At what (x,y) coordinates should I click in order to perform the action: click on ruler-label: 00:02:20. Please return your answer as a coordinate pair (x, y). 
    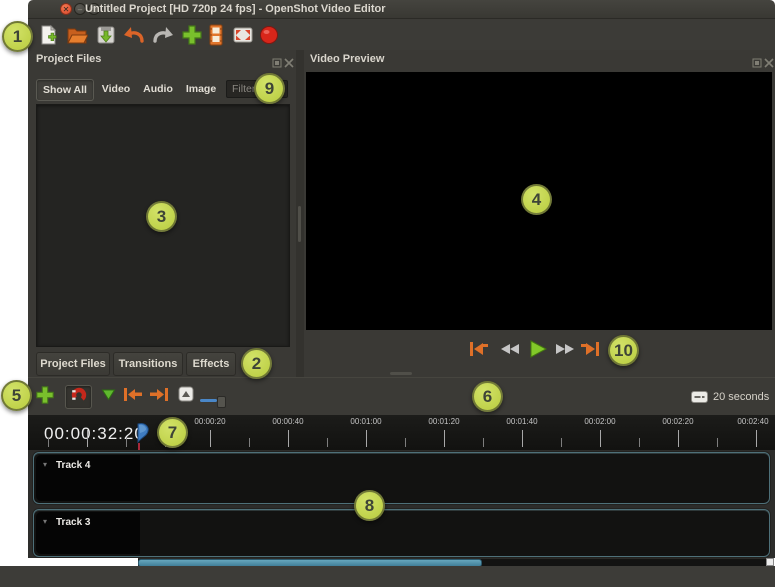
    Looking at the image, I should click on (678, 421).